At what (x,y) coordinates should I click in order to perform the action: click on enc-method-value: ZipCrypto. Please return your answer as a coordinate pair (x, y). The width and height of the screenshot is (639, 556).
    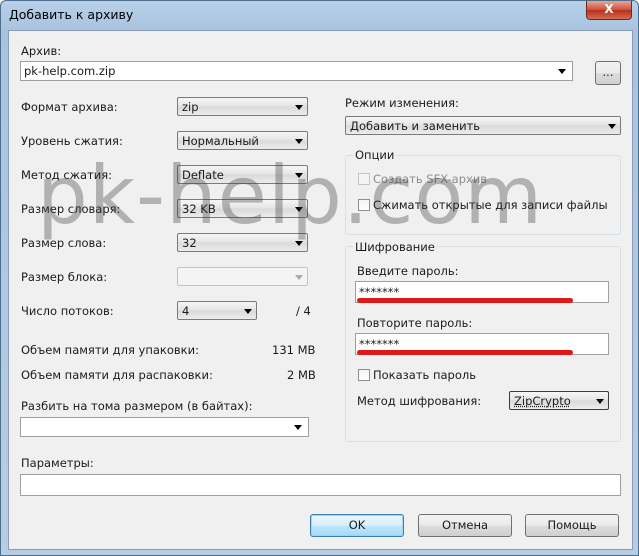
    Looking at the image, I should click on (542, 401).